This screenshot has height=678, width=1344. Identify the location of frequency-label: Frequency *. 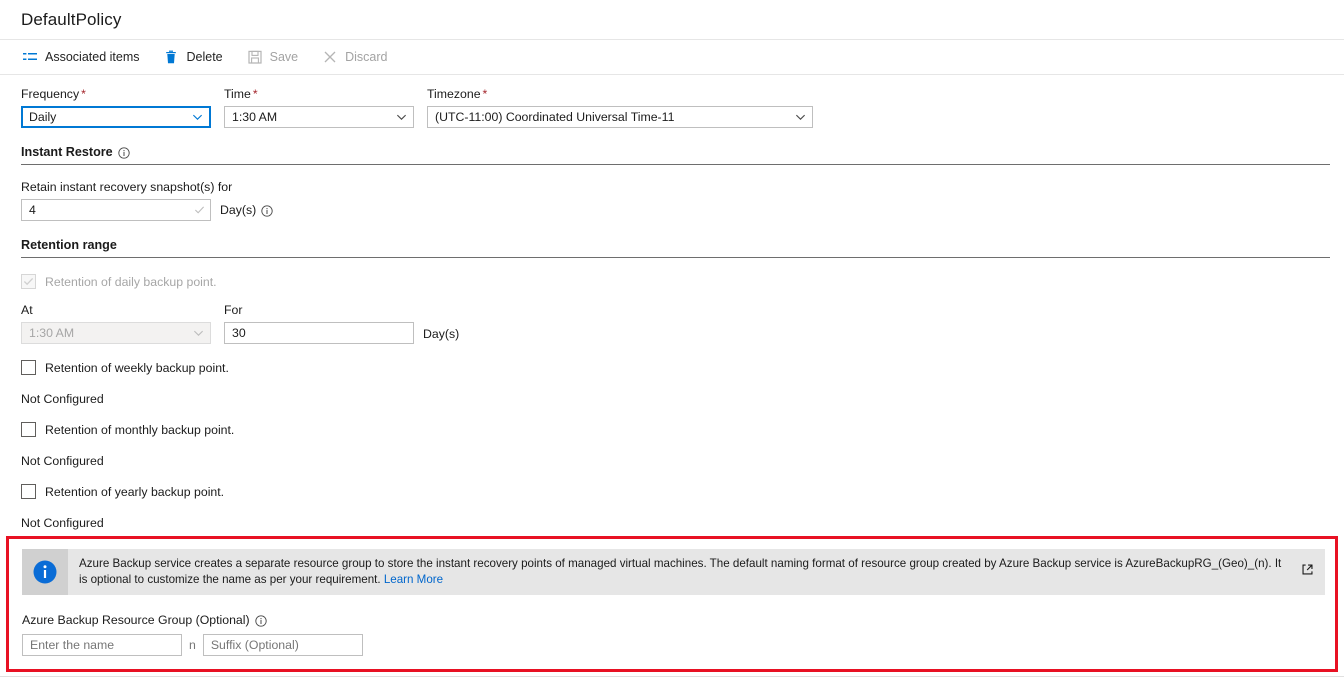
(53, 94).